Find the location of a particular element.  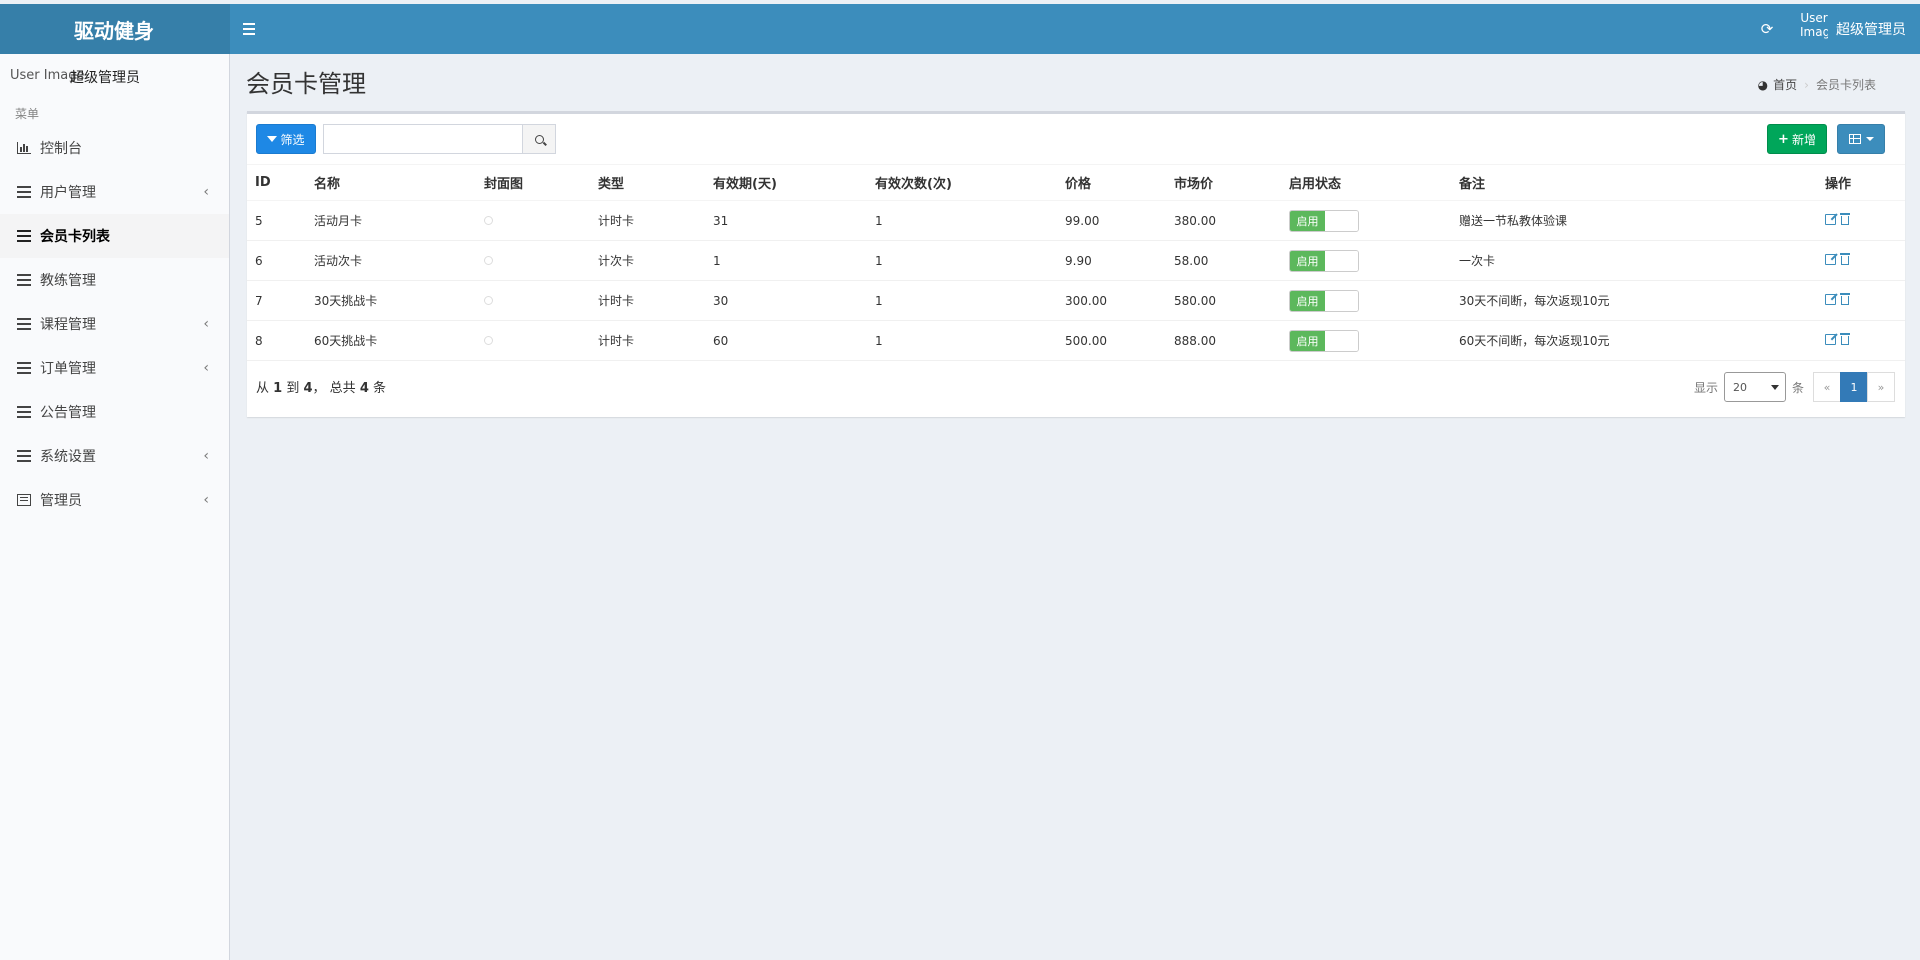

sidebar-item-coaches: 教练管理 is located at coordinates (114, 280).